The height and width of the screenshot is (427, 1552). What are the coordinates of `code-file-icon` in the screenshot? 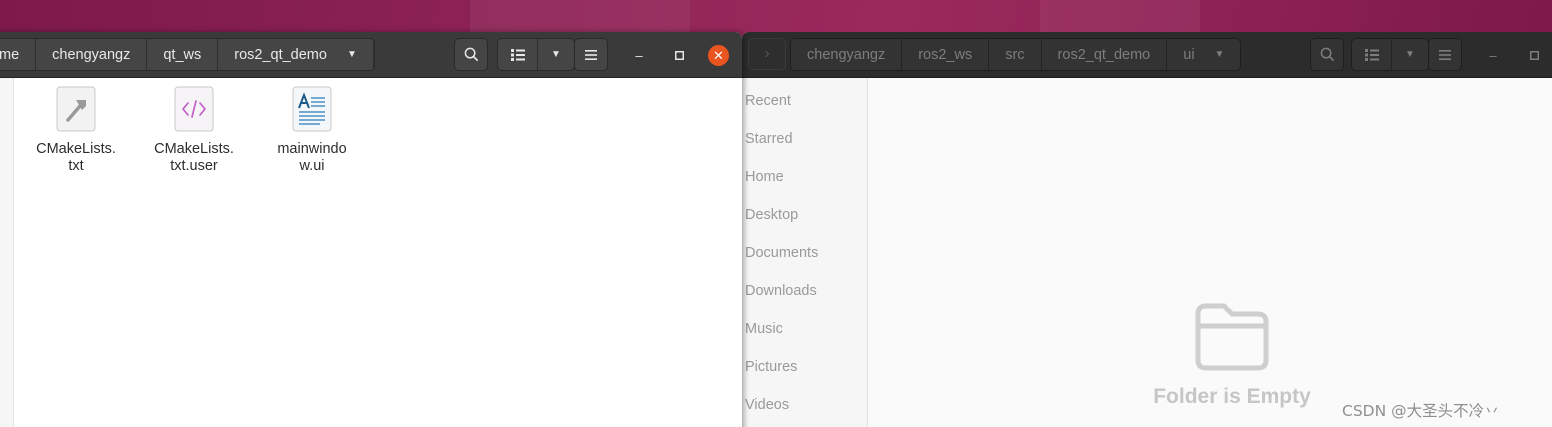 It's located at (194, 109).